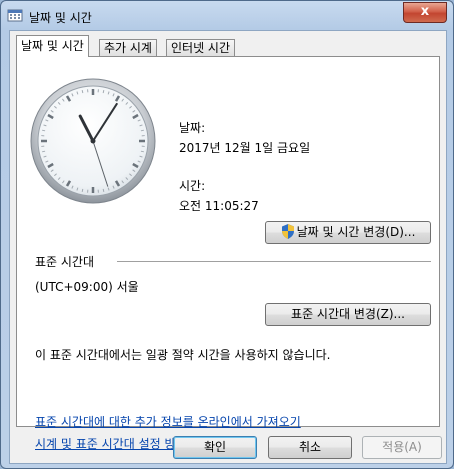 Image resolution: width=454 pixels, height=469 pixels. Describe the element at coordinates (192, 128) in the screenshot. I see `date-label: 날짜:` at that location.